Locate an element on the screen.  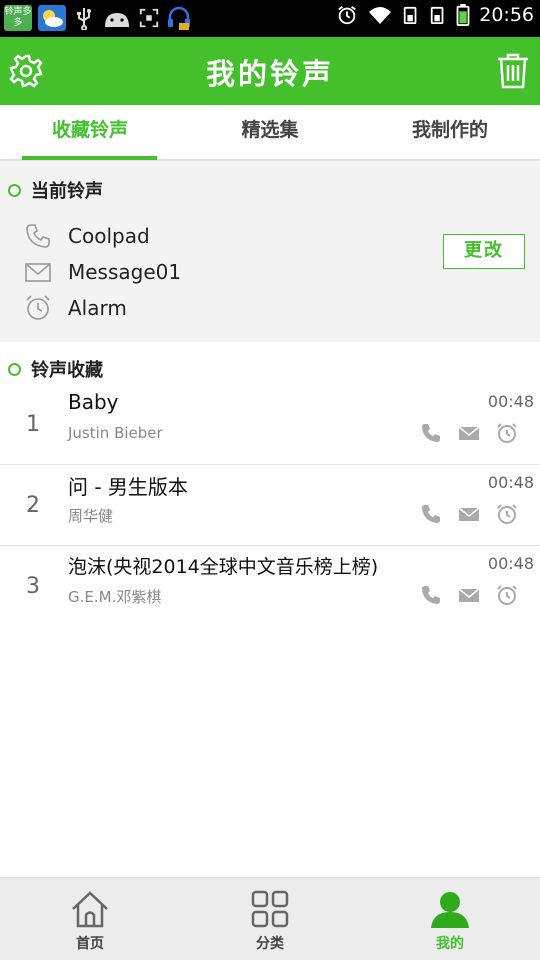
active-tab-indicator is located at coordinates (89, 158).